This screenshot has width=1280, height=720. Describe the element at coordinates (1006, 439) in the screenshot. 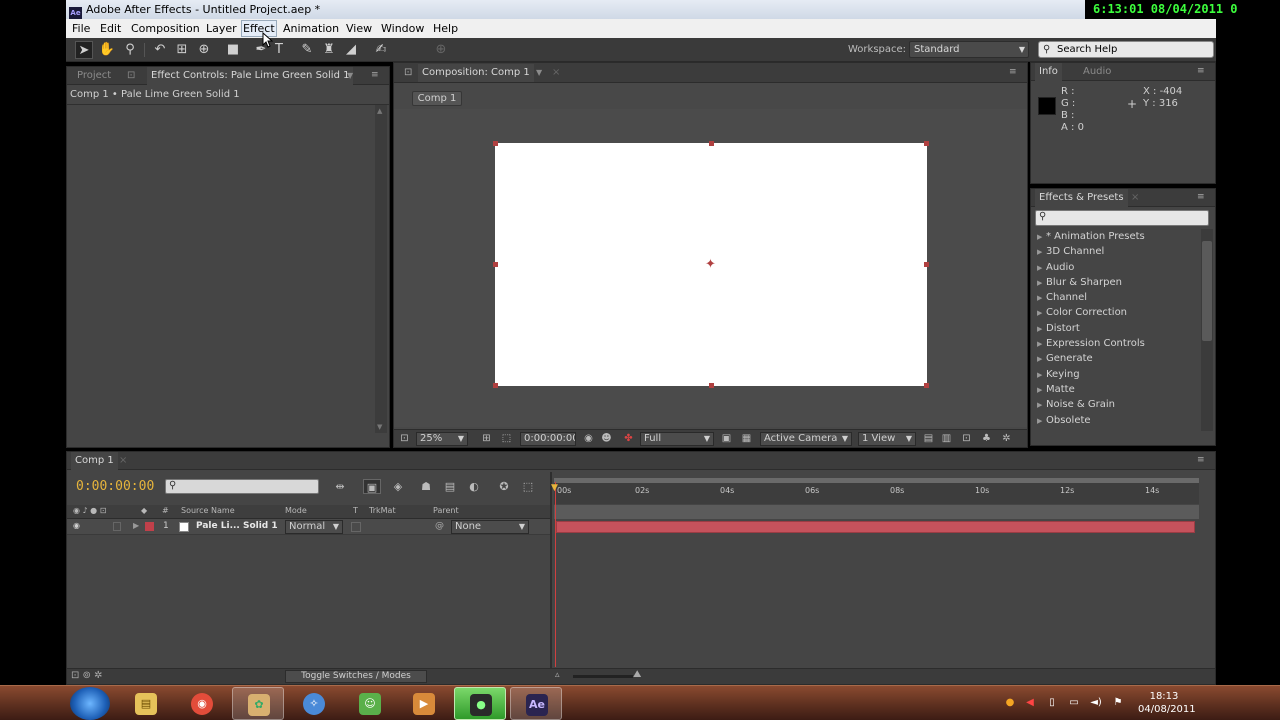

I see `exposure-icon: ✲` at that location.